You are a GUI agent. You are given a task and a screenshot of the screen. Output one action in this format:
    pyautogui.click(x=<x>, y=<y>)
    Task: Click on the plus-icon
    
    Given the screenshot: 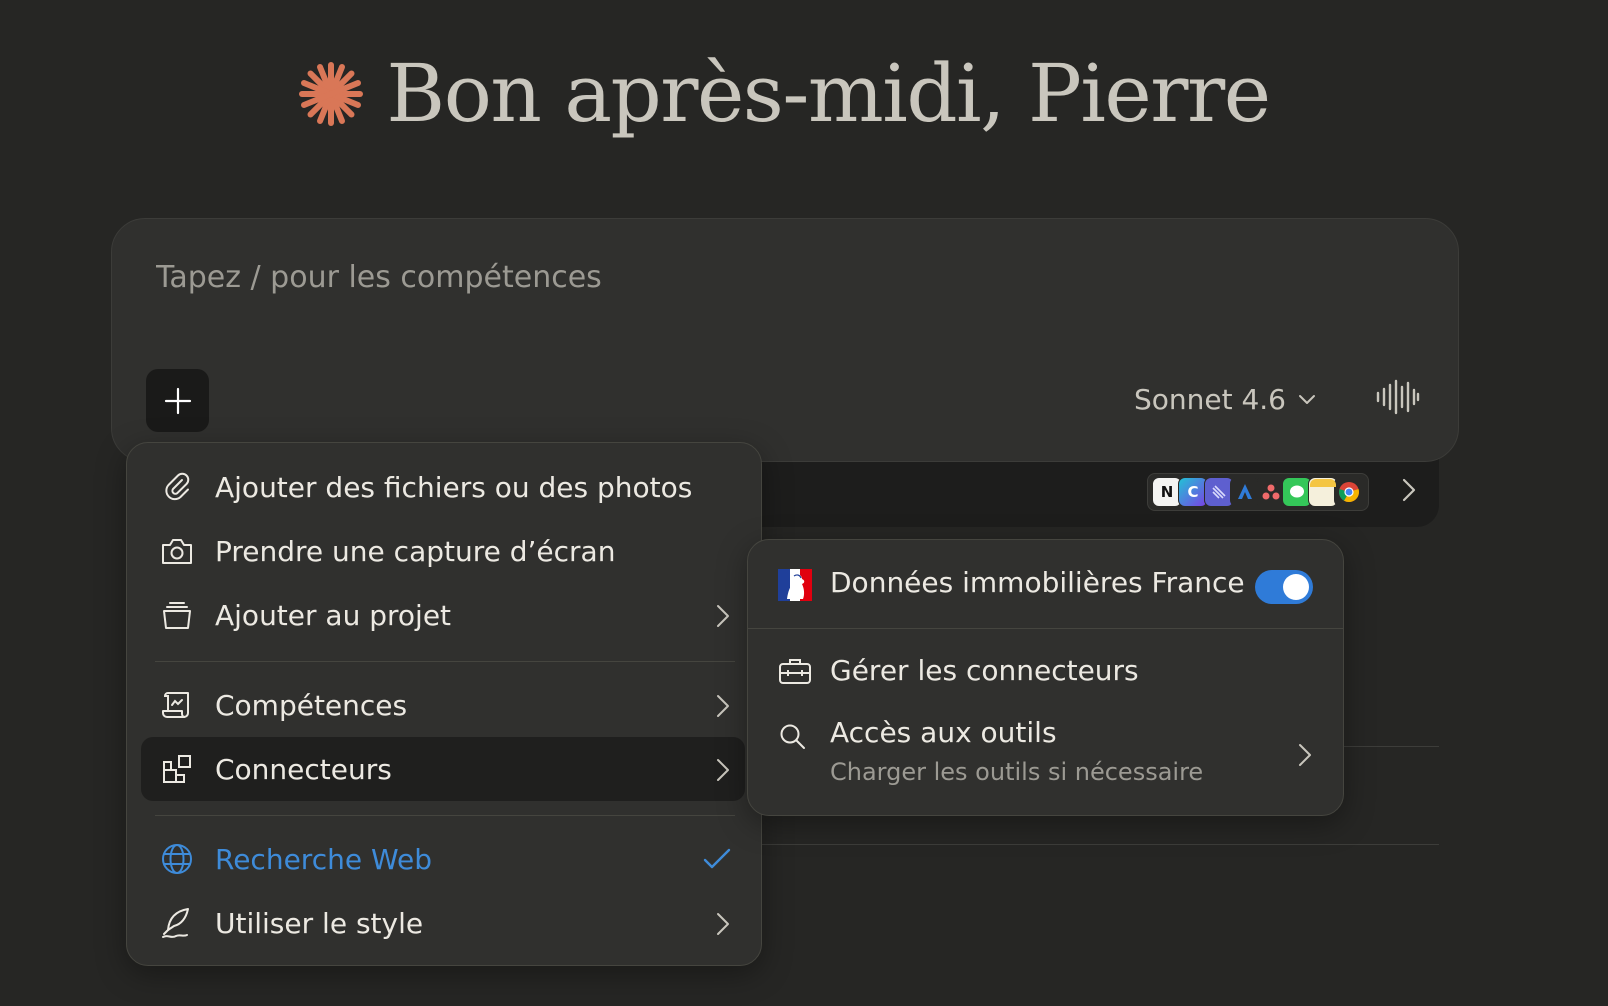 What is the action you would take?
    pyautogui.click(x=177, y=400)
    